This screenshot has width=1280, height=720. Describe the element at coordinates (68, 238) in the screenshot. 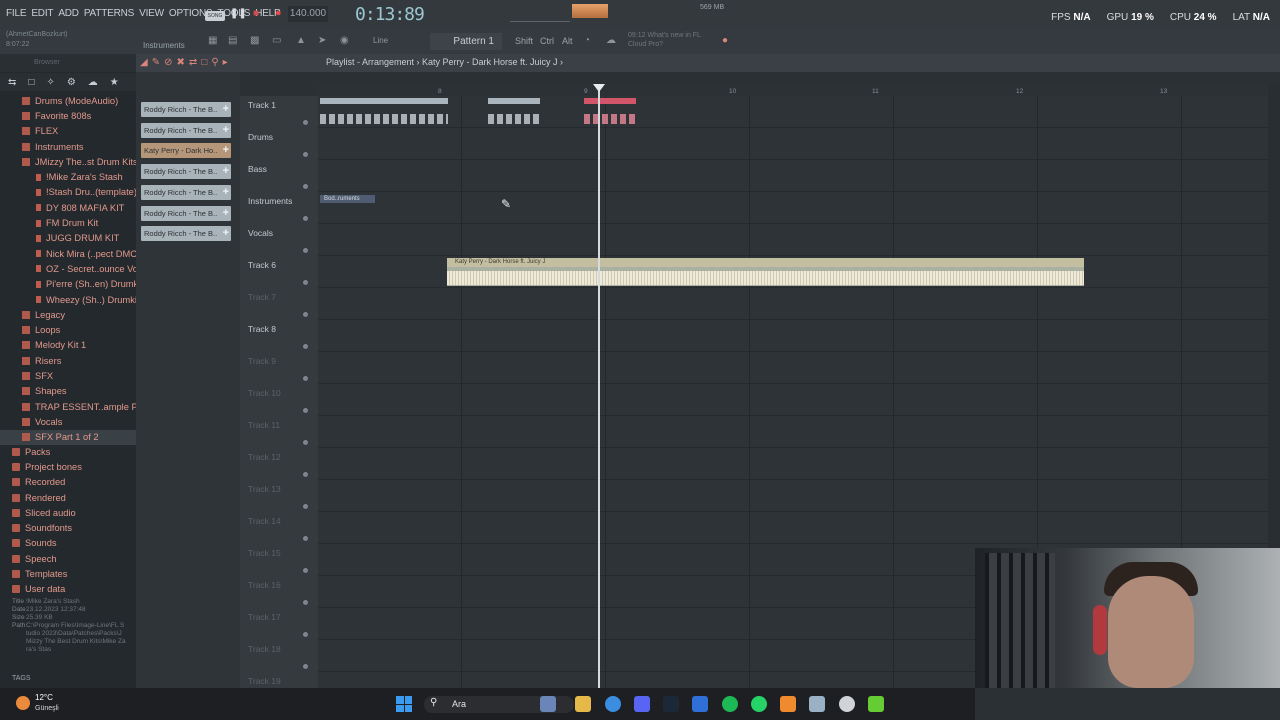

I see `browser-folder: JUGG DRUM KIT` at that location.